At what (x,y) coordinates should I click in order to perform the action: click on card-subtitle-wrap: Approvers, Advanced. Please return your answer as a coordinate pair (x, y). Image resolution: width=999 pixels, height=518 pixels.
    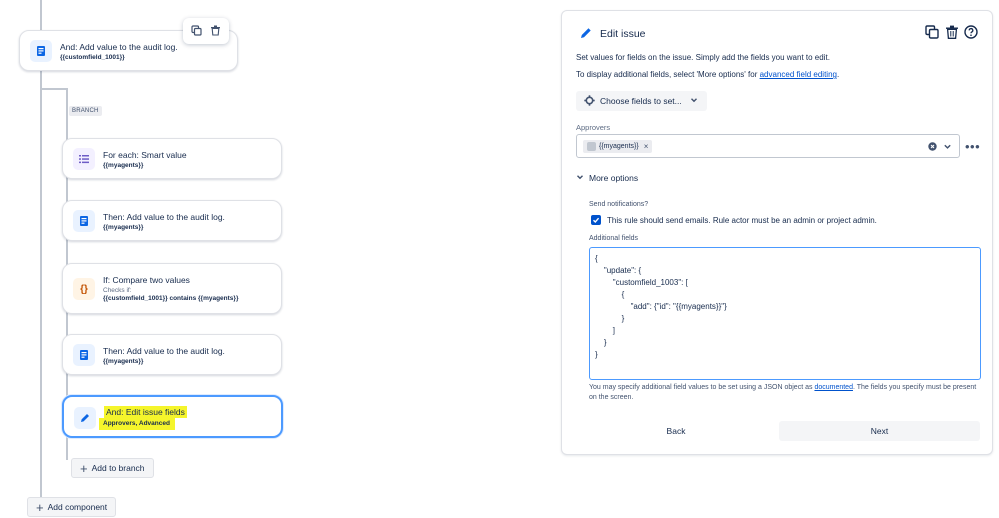
    Looking at the image, I should click on (137, 424).